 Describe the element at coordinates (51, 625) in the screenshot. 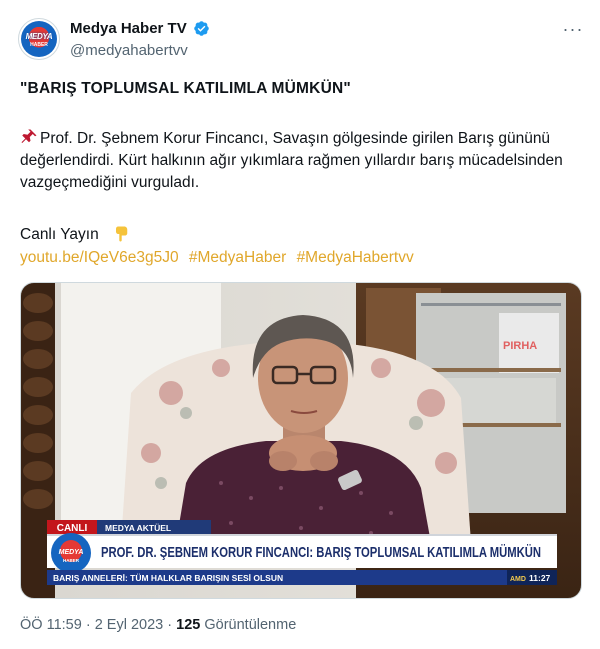

I see `tweet-time: ÖÖ 11:59` at that location.